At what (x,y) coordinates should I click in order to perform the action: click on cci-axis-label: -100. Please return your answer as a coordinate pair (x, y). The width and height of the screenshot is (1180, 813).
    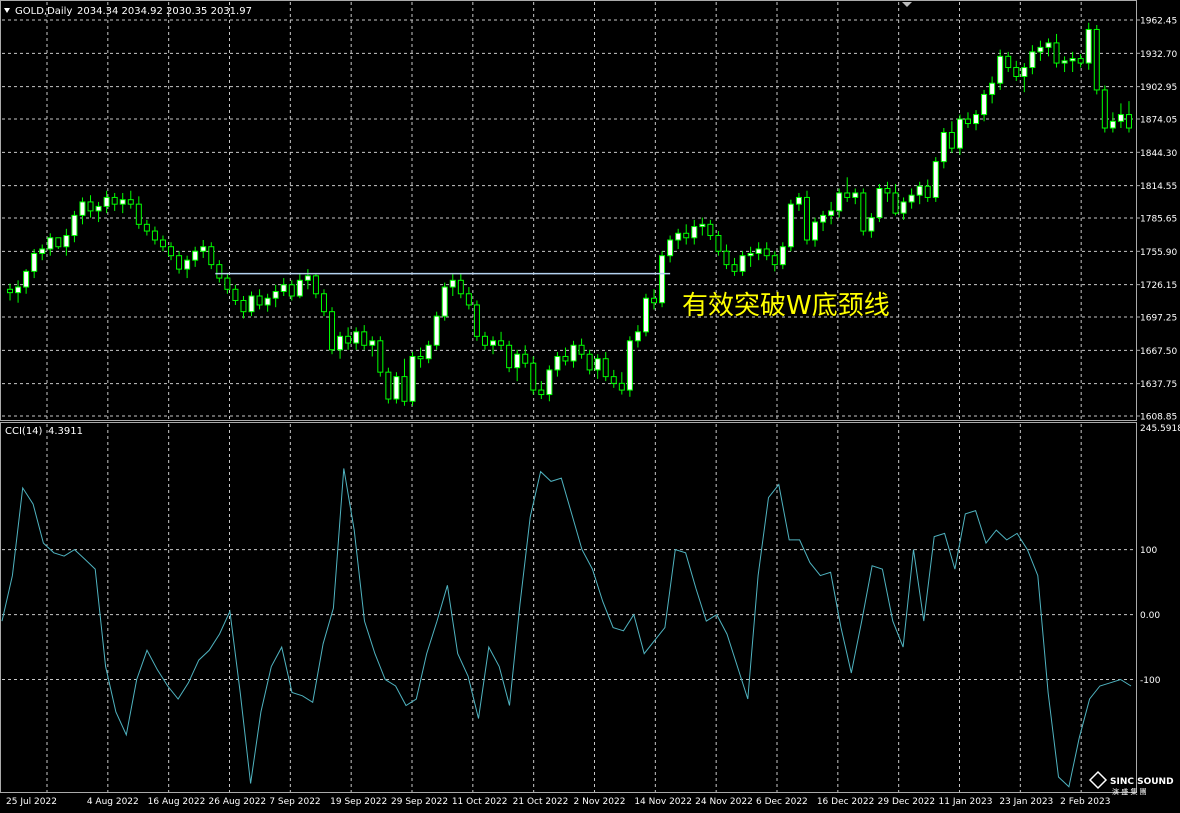
    Looking at the image, I should click on (1150, 681).